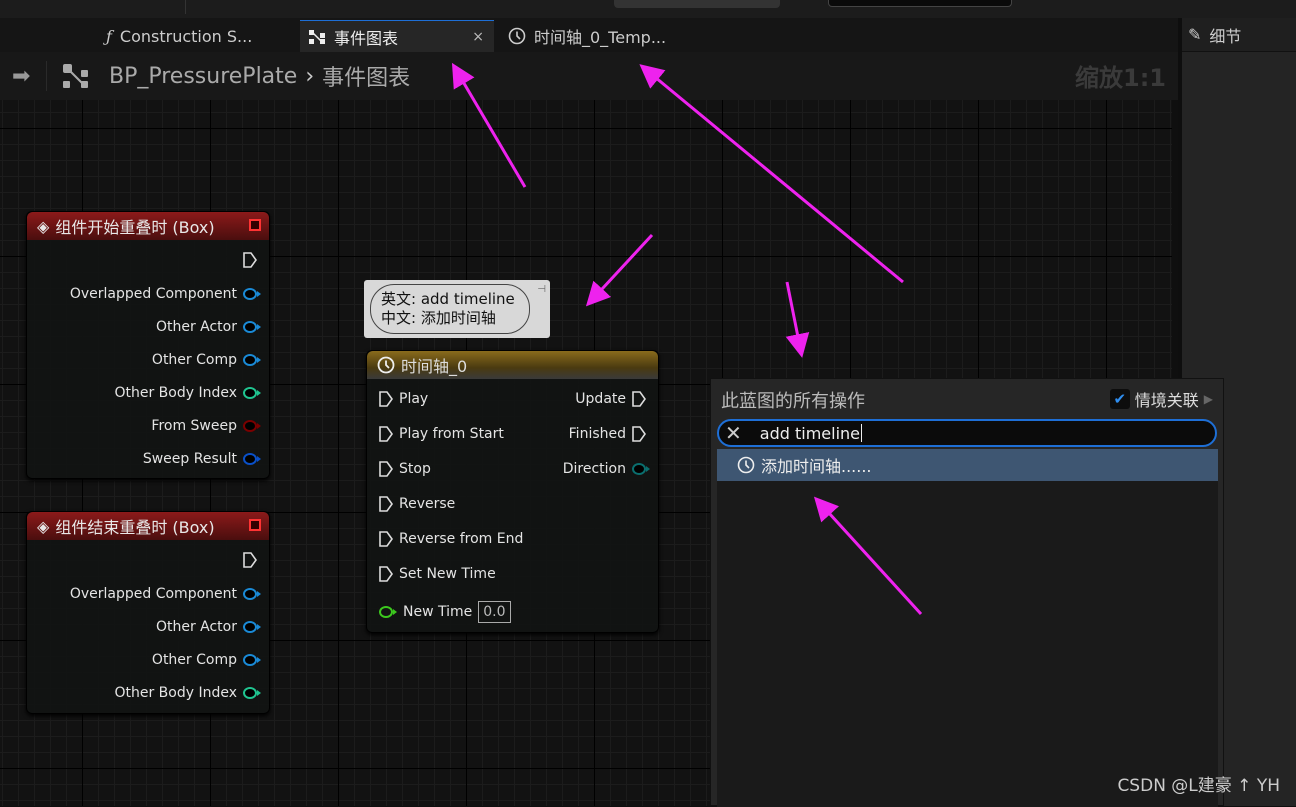 The height and width of the screenshot is (807, 1296). I want to click on watermark: CSDN @L建豪 ↑ YH, so click(1198, 786).